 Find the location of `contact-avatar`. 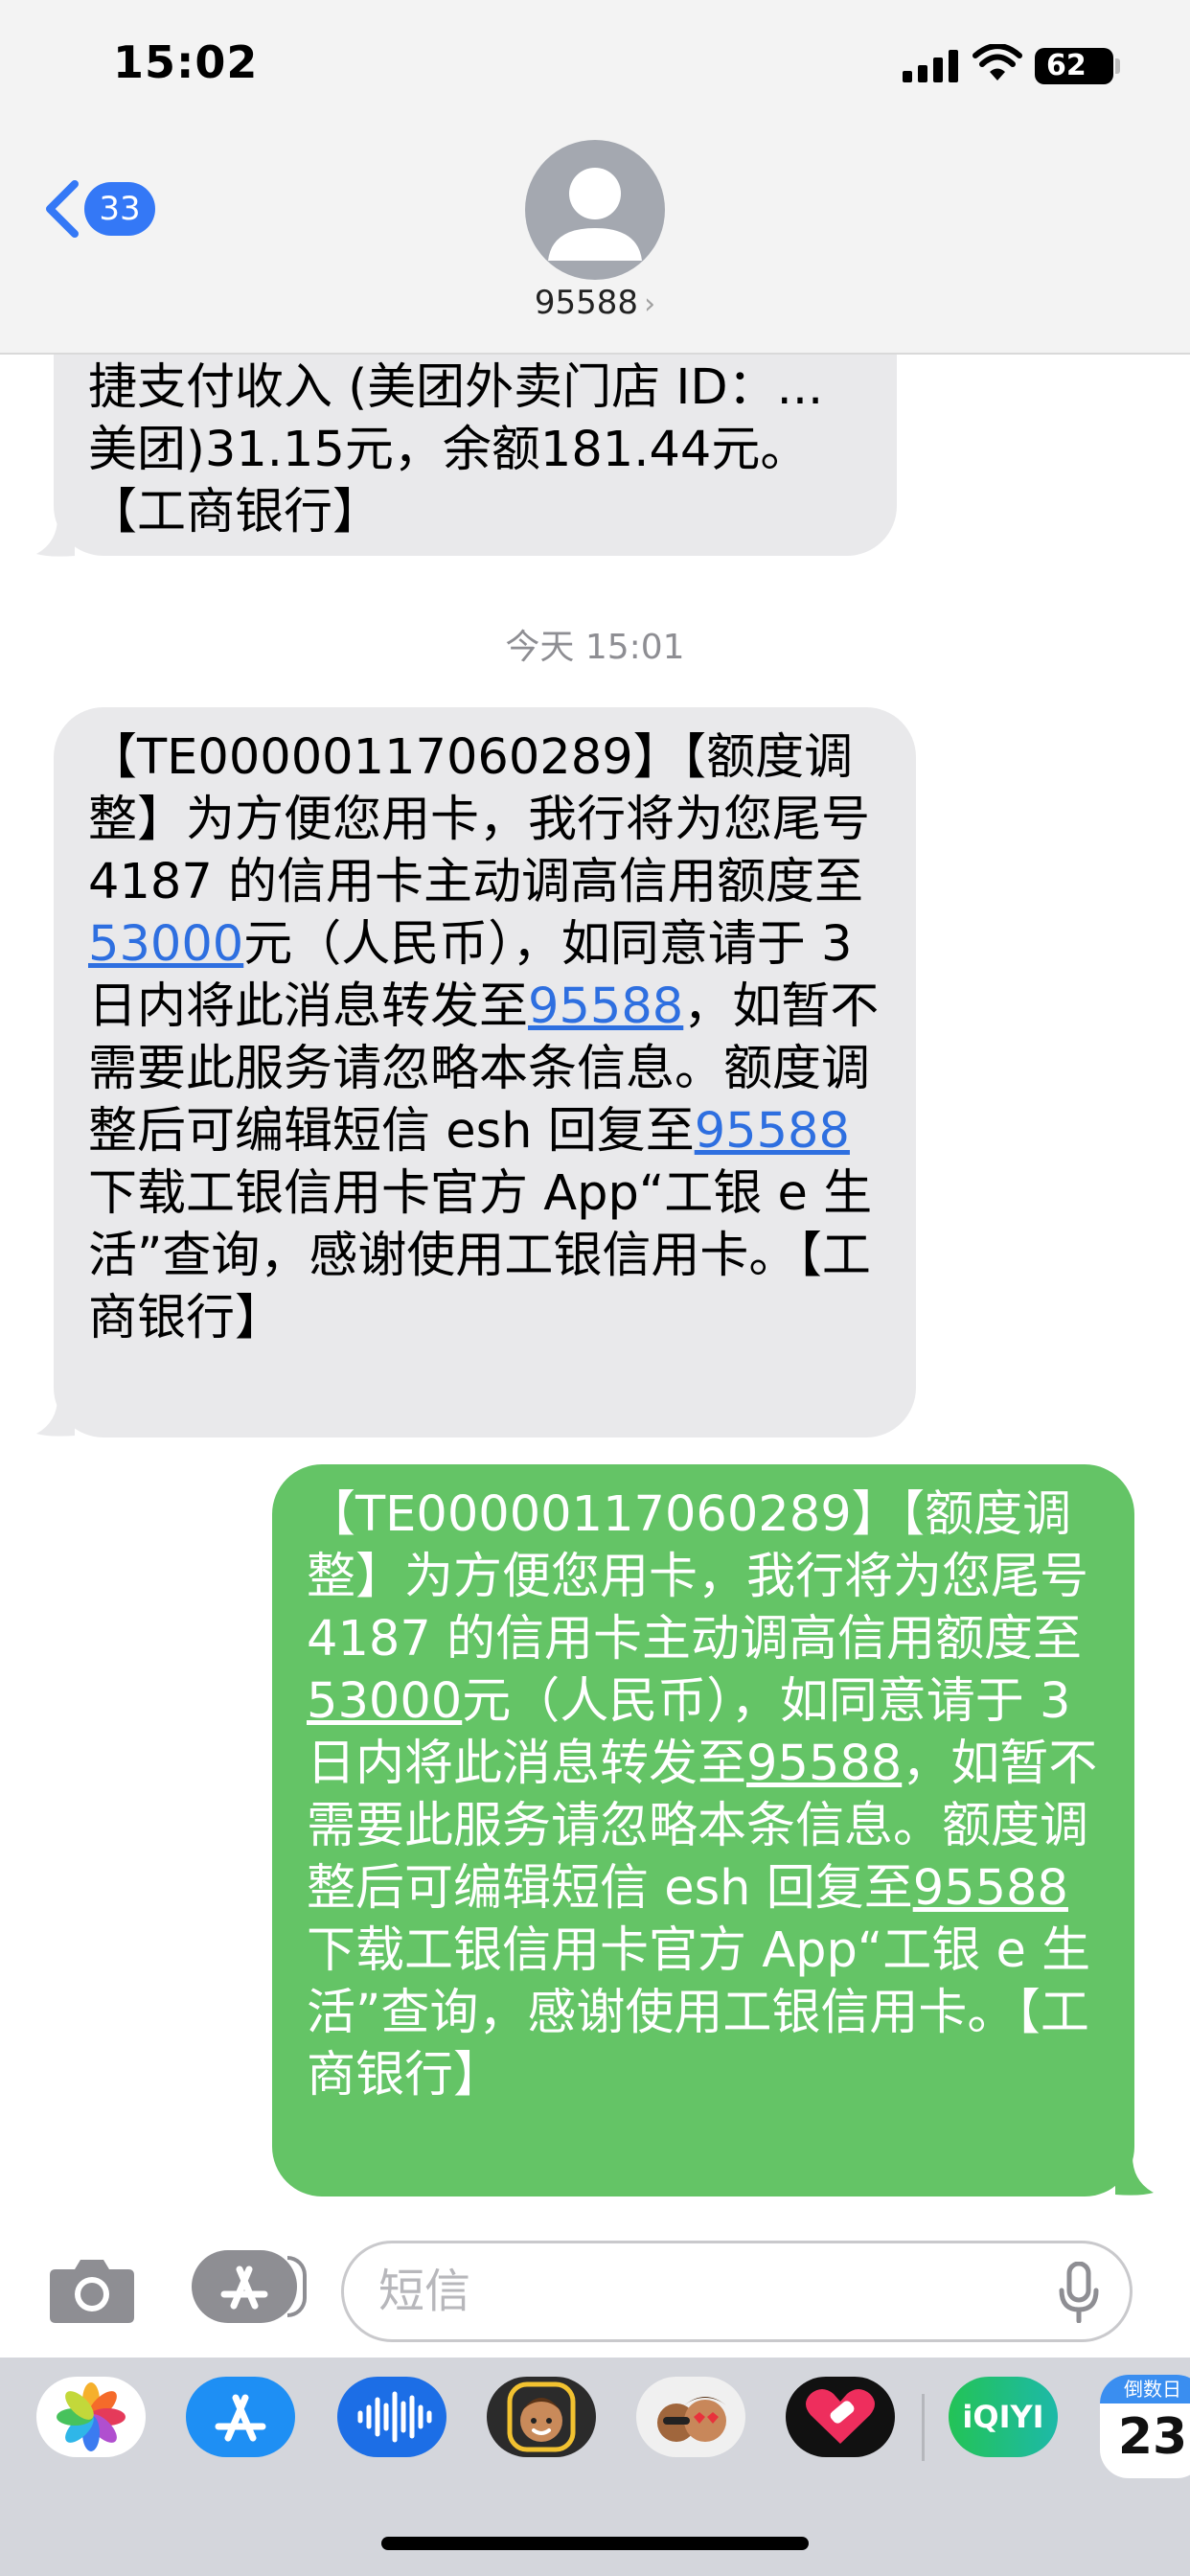

contact-avatar is located at coordinates (595, 210).